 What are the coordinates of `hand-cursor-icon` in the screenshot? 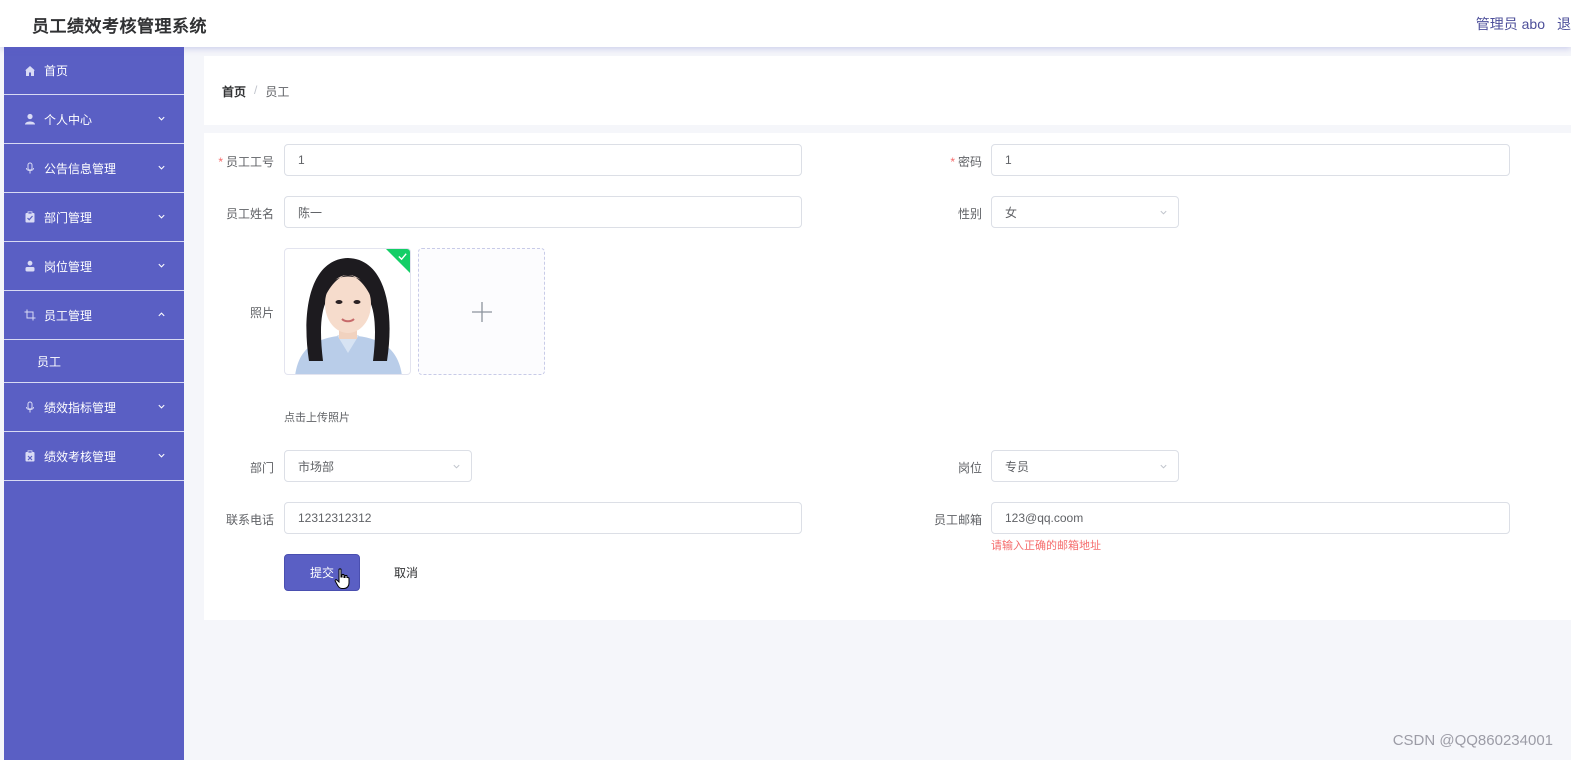 It's located at (342, 578).